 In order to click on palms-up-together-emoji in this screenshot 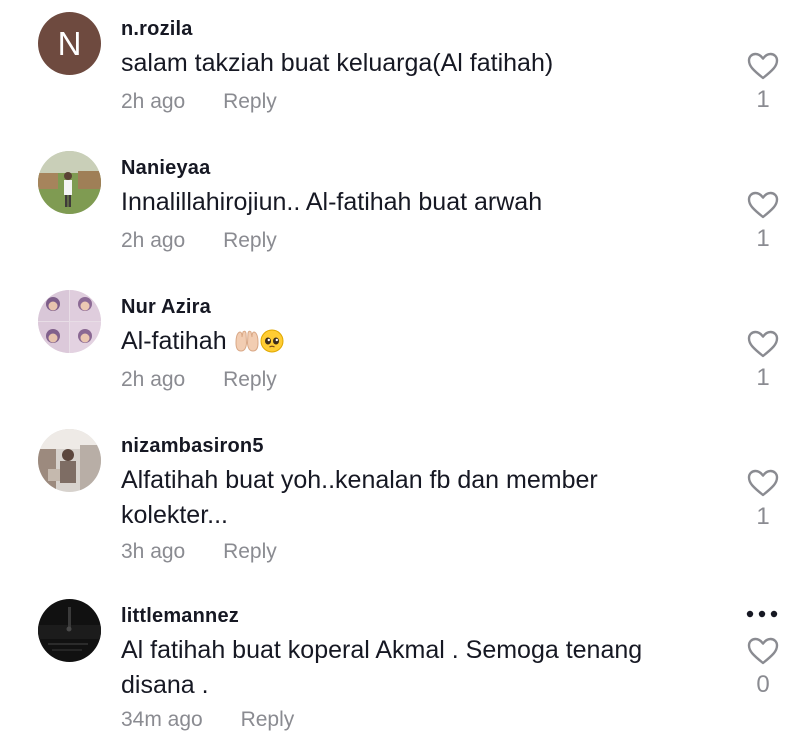, I will do `click(247, 345)`.